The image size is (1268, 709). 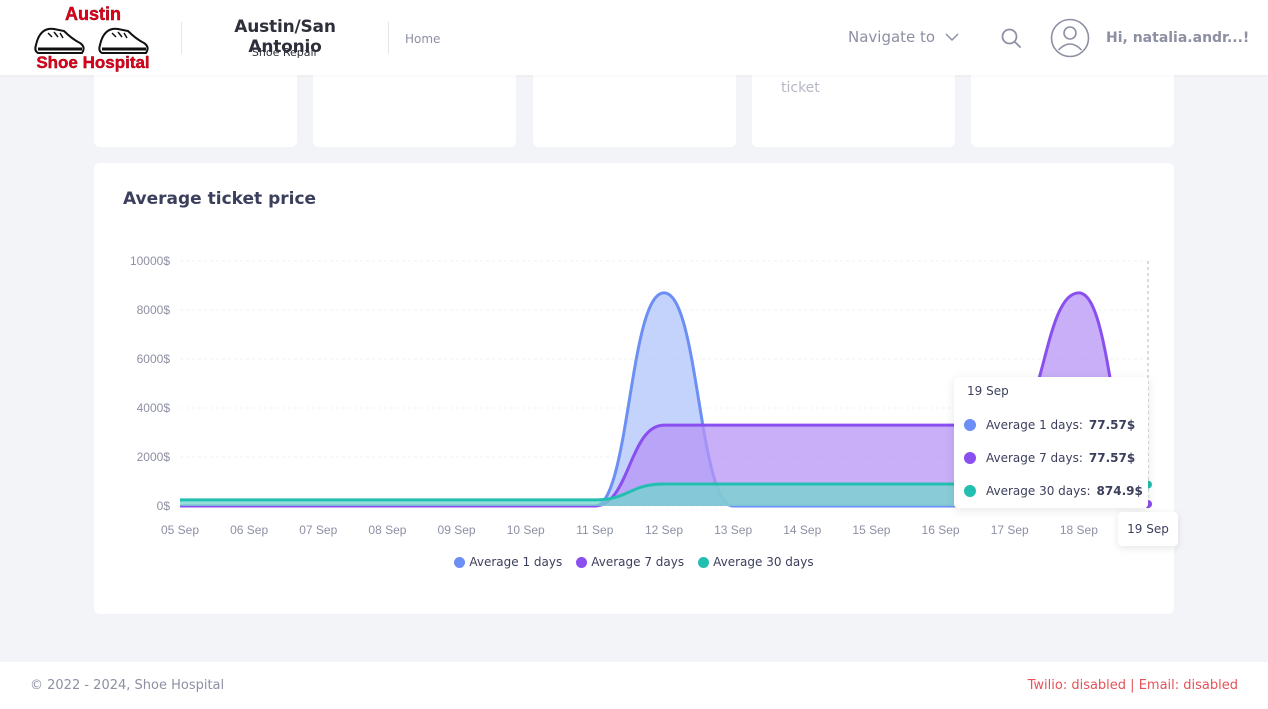 I want to click on legend-item-2: Average 7 days, so click(x=630, y=562).